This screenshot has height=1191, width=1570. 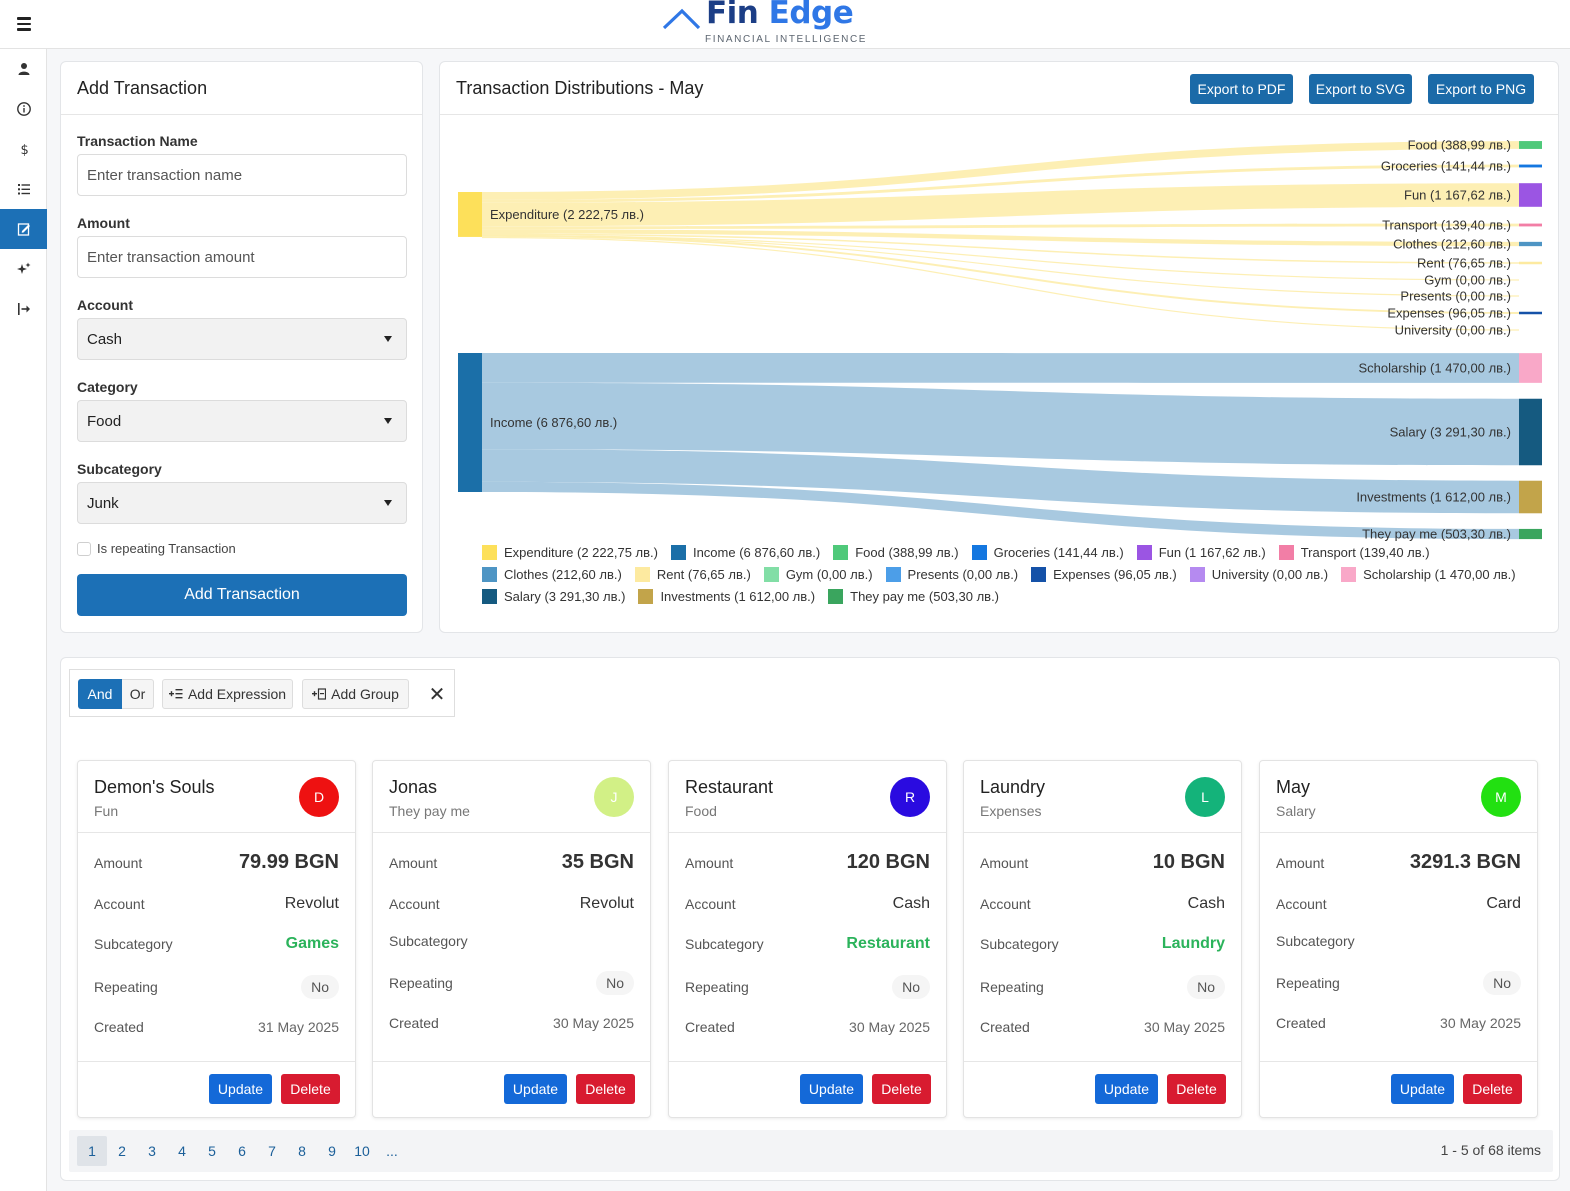 What do you see at coordinates (119, 1027) in the screenshot?
I see `created-label: Created` at bounding box center [119, 1027].